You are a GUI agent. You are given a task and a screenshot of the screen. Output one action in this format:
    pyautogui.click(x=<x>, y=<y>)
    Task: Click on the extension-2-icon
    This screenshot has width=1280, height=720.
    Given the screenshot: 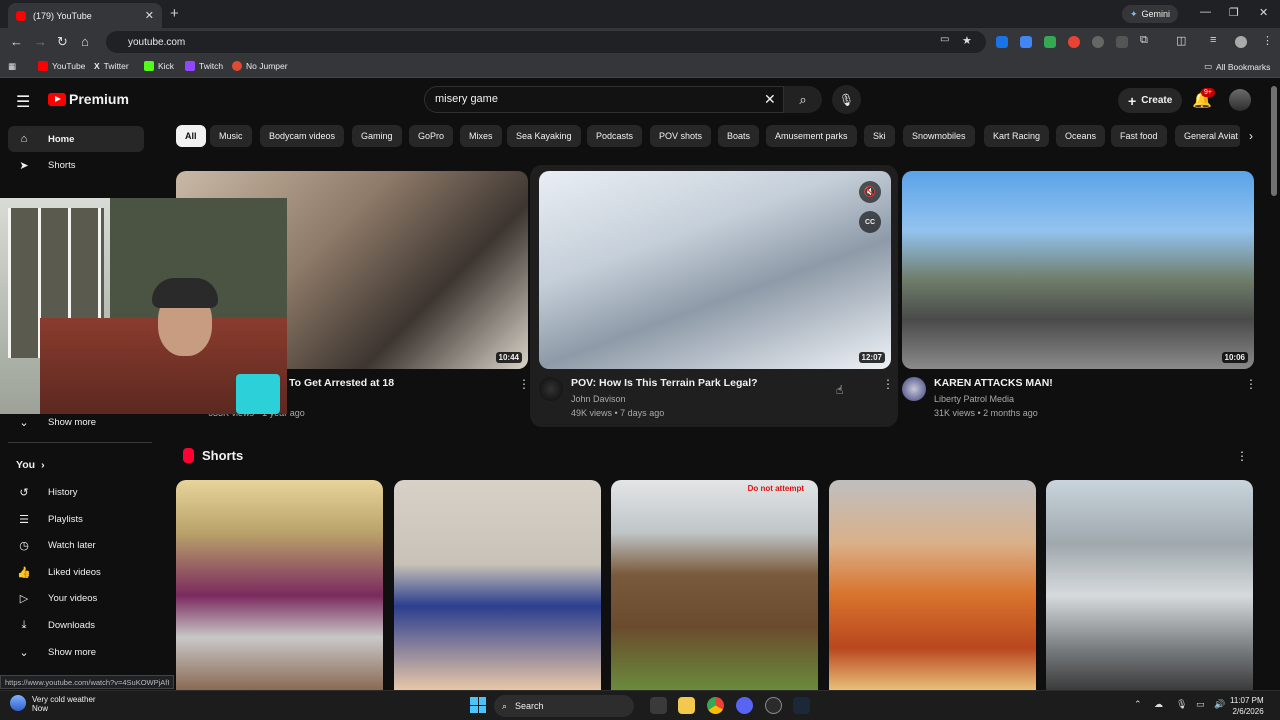 What is the action you would take?
    pyautogui.click(x=1026, y=42)
    